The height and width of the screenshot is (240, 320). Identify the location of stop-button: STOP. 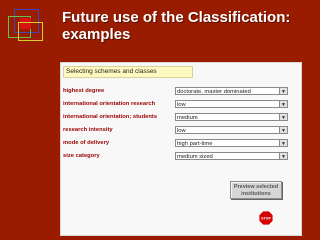
(266, 218).